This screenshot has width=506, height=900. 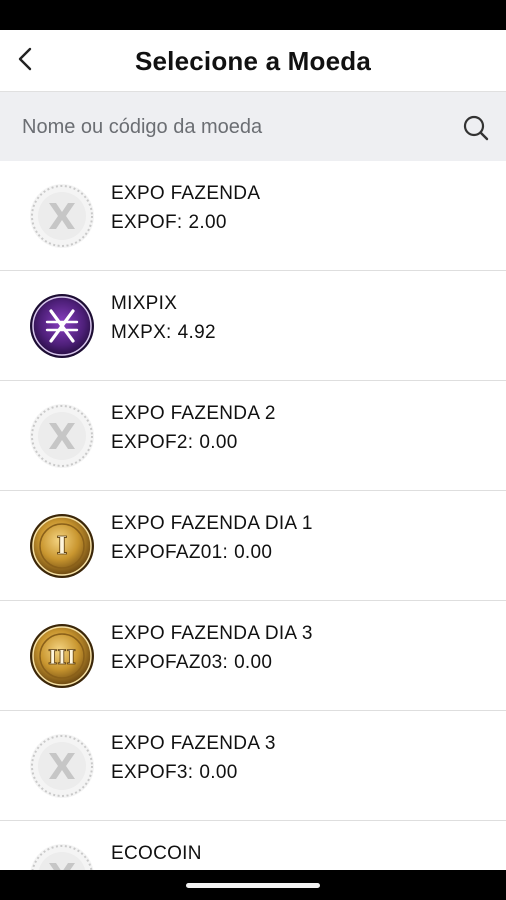 I want to click on coin-item: ECOCOIN, so click(x=253, y=845).